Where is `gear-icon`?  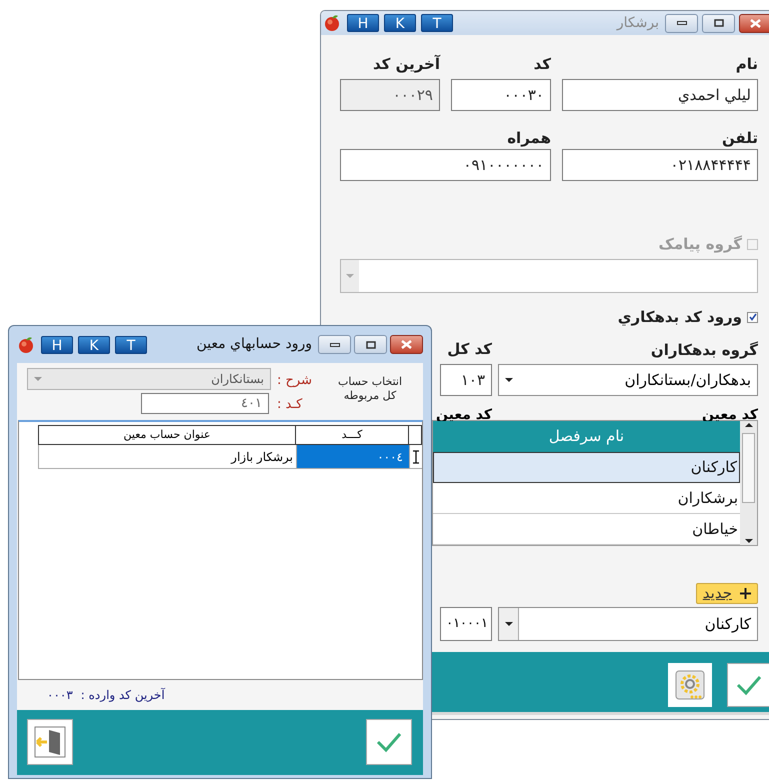 gear-icon is located at coordinates (690, 685).